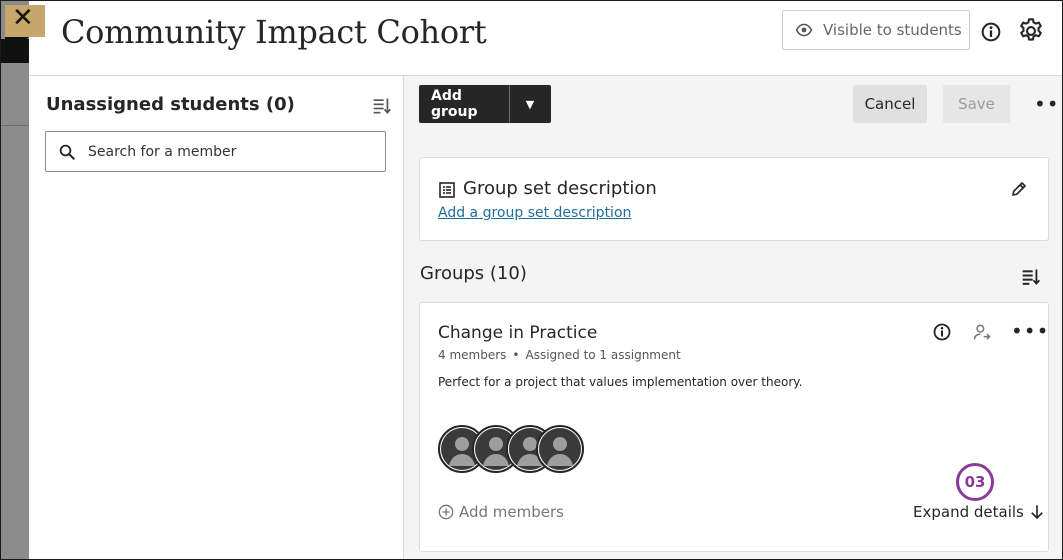  Describe the element at coordinates (518, 450) in the screenshot. I see `member-avatars` at that location.